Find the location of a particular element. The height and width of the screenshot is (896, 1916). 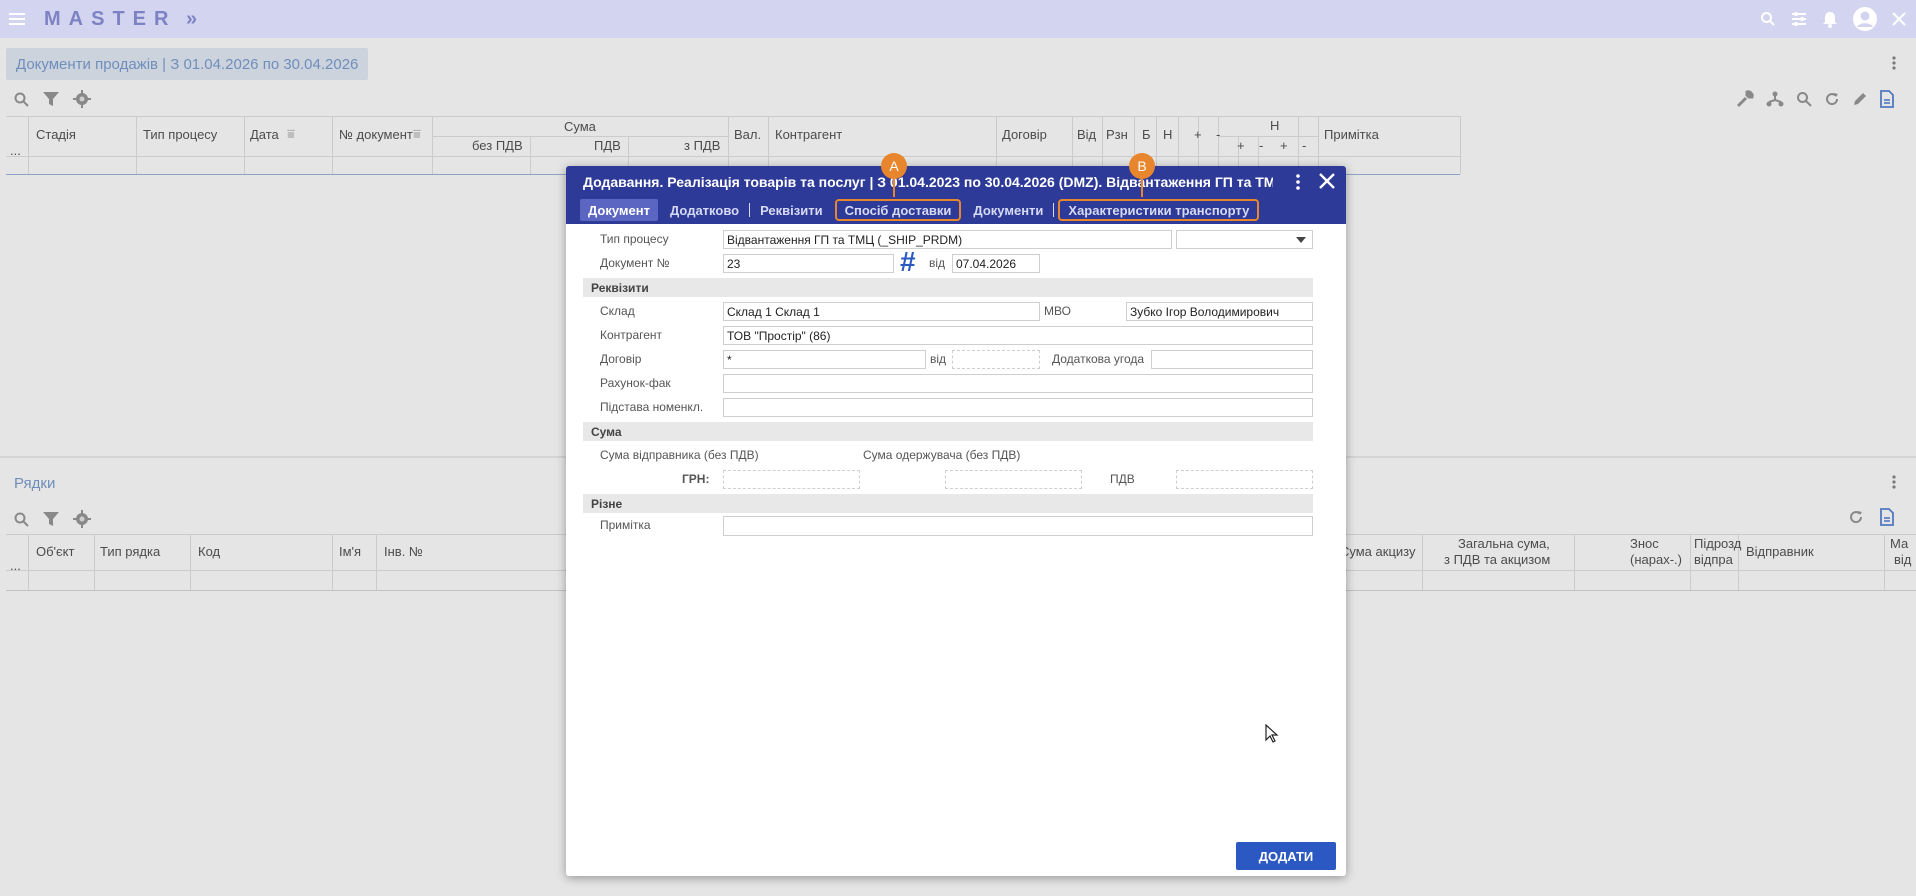

tab-transport-characteristics: Характеристики транспорту is located at coordinates (1159, 210).